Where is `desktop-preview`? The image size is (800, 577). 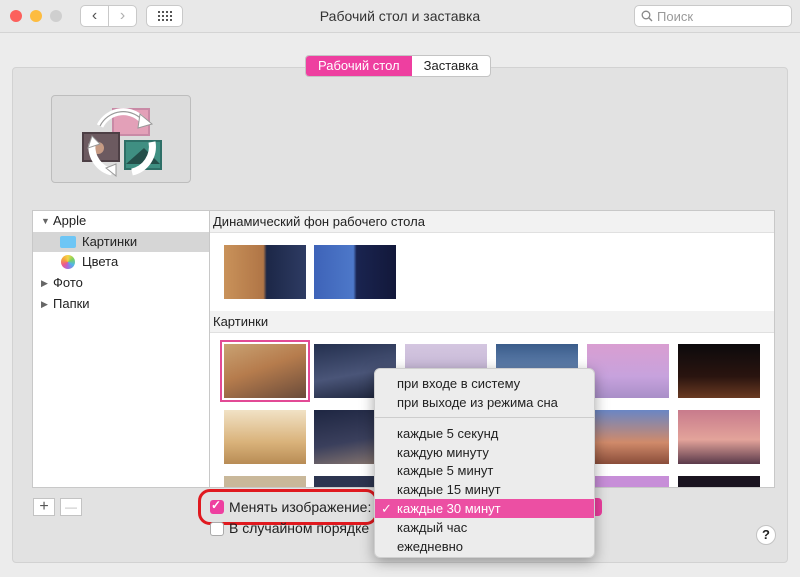
desktop-preview is located at coordinates (121, 139).